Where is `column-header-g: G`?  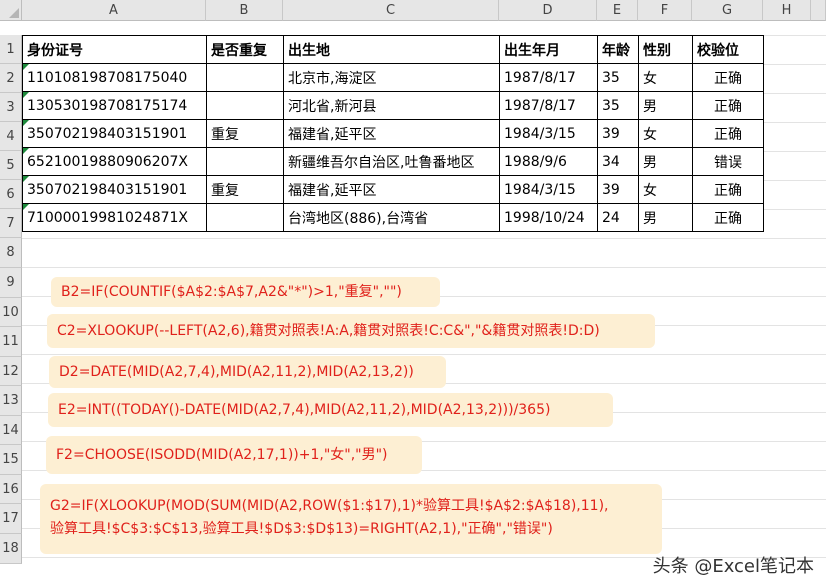
column-header-g: G is located at coordinates (727, 10).